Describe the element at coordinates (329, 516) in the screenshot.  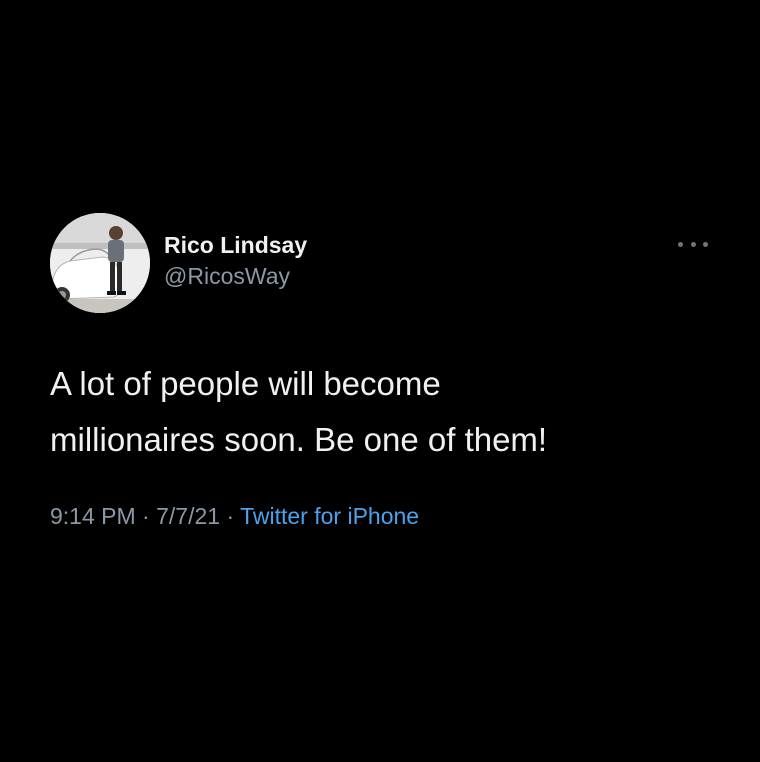
I see `tweet-source-link: Twitter for iPhone` at that location.